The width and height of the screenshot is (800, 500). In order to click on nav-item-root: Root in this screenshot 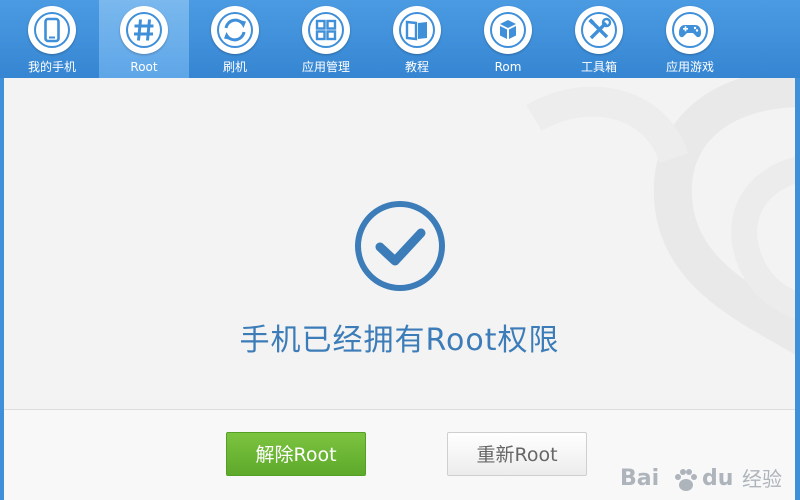, I will do `click(144, 39)`.